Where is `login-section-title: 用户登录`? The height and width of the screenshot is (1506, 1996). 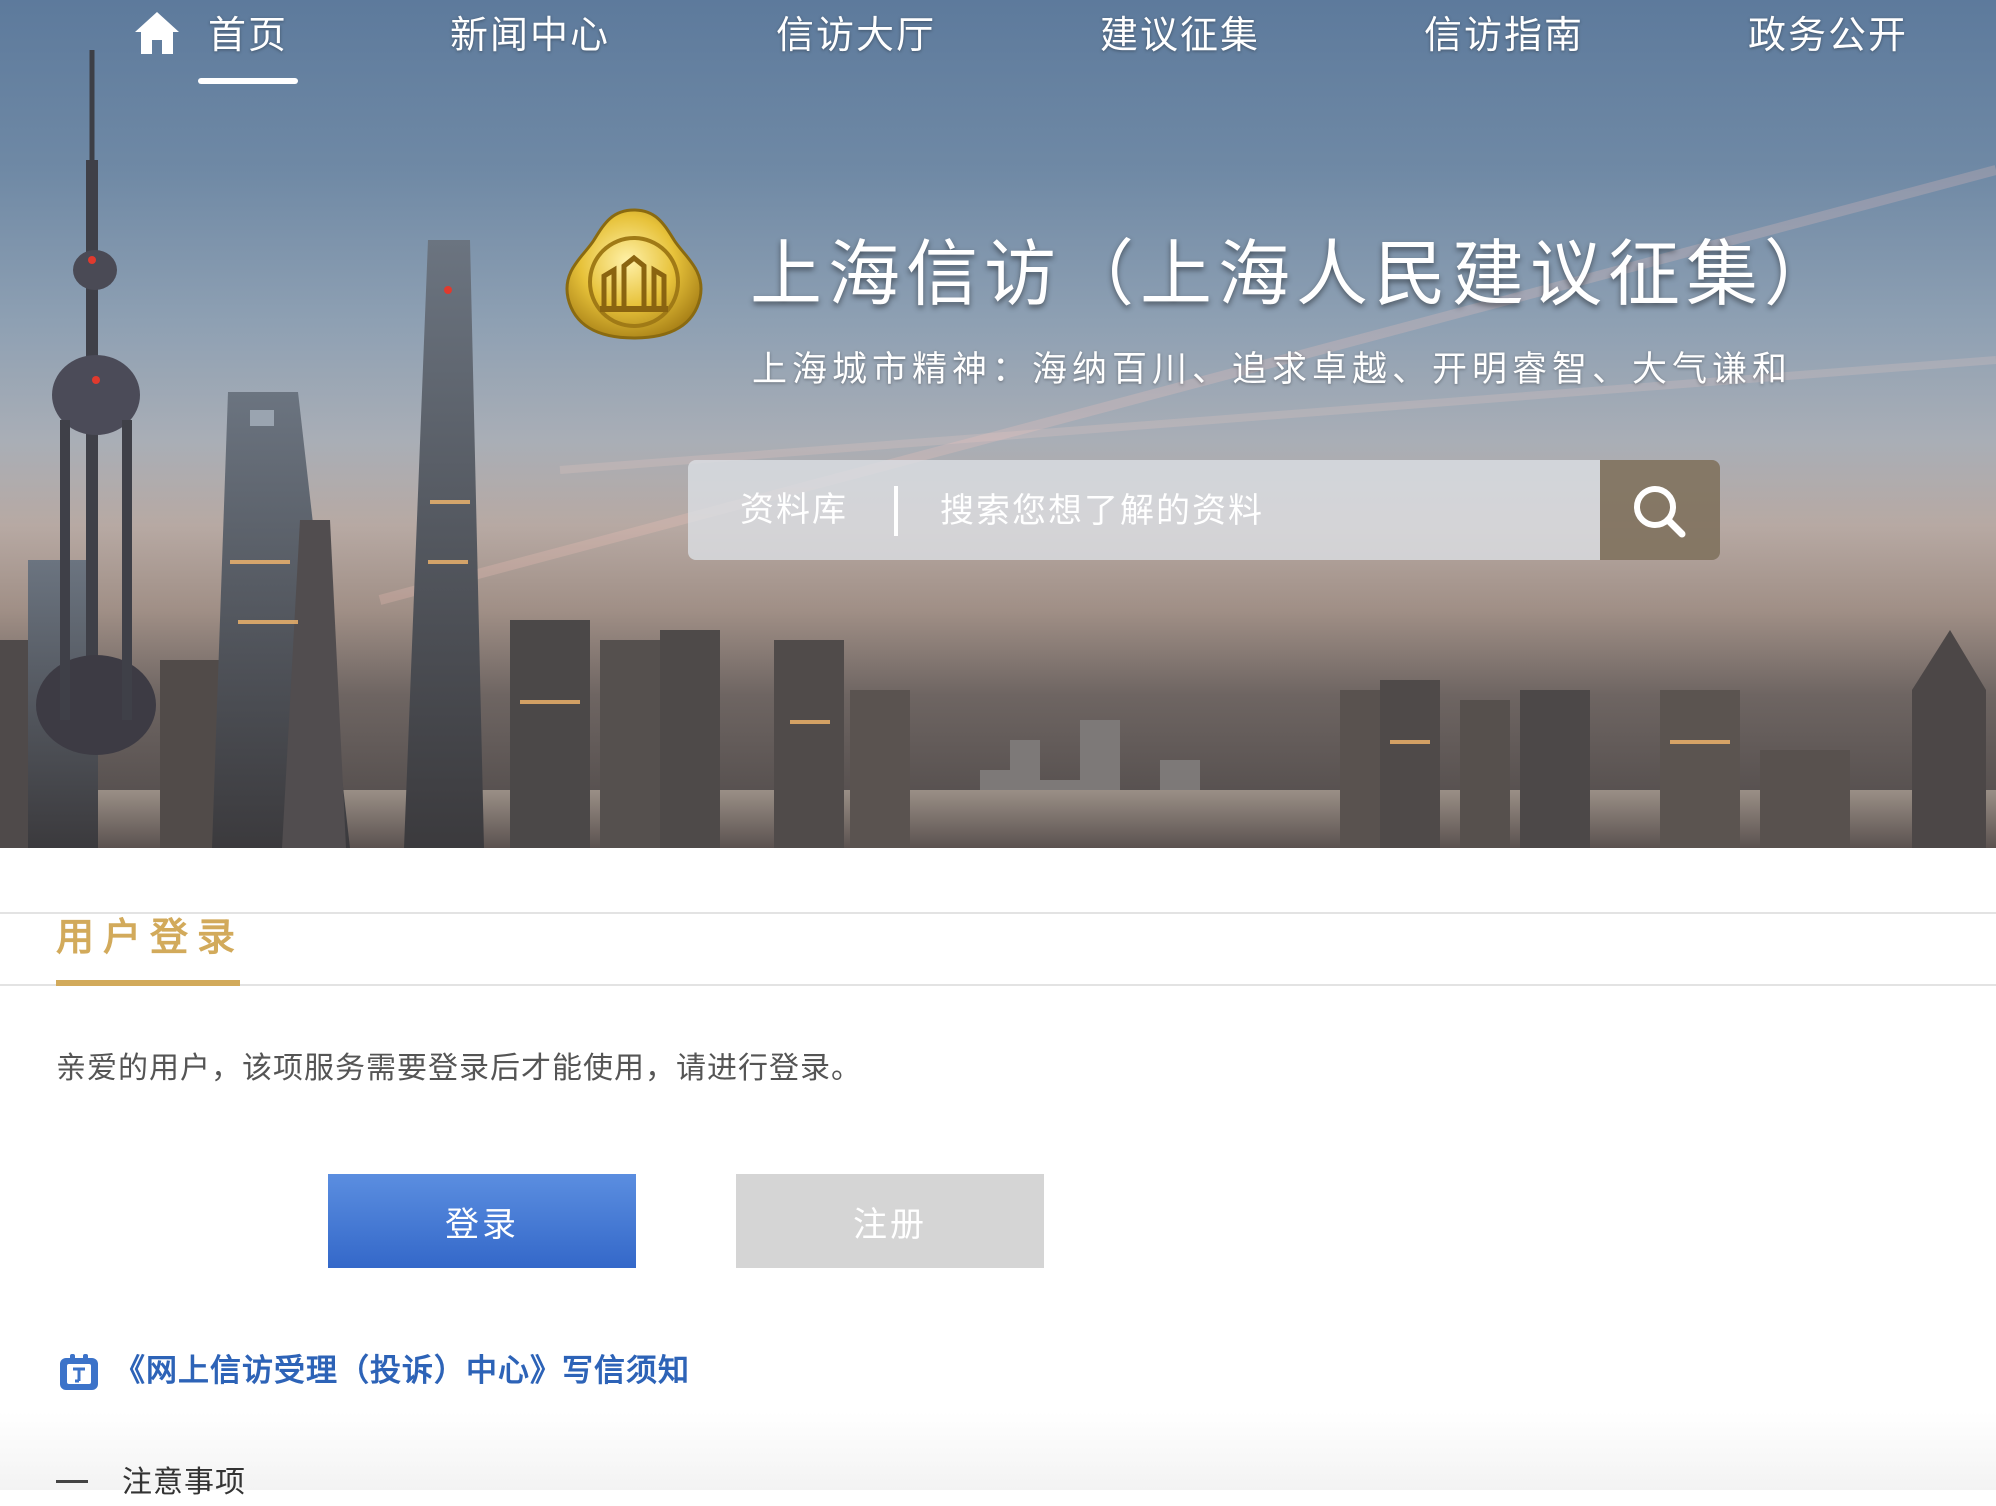 login-section-title: 用户登录 is located at coordinates (150, 937).